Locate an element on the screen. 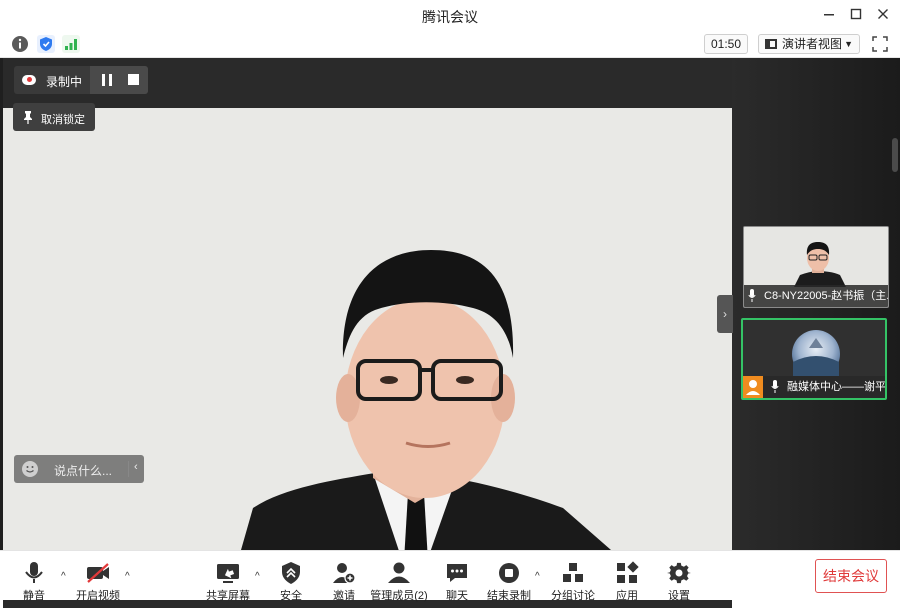 The height and width of the screenshot is (608, 900). pause-icon-bar is located at coordinates (110, 80).